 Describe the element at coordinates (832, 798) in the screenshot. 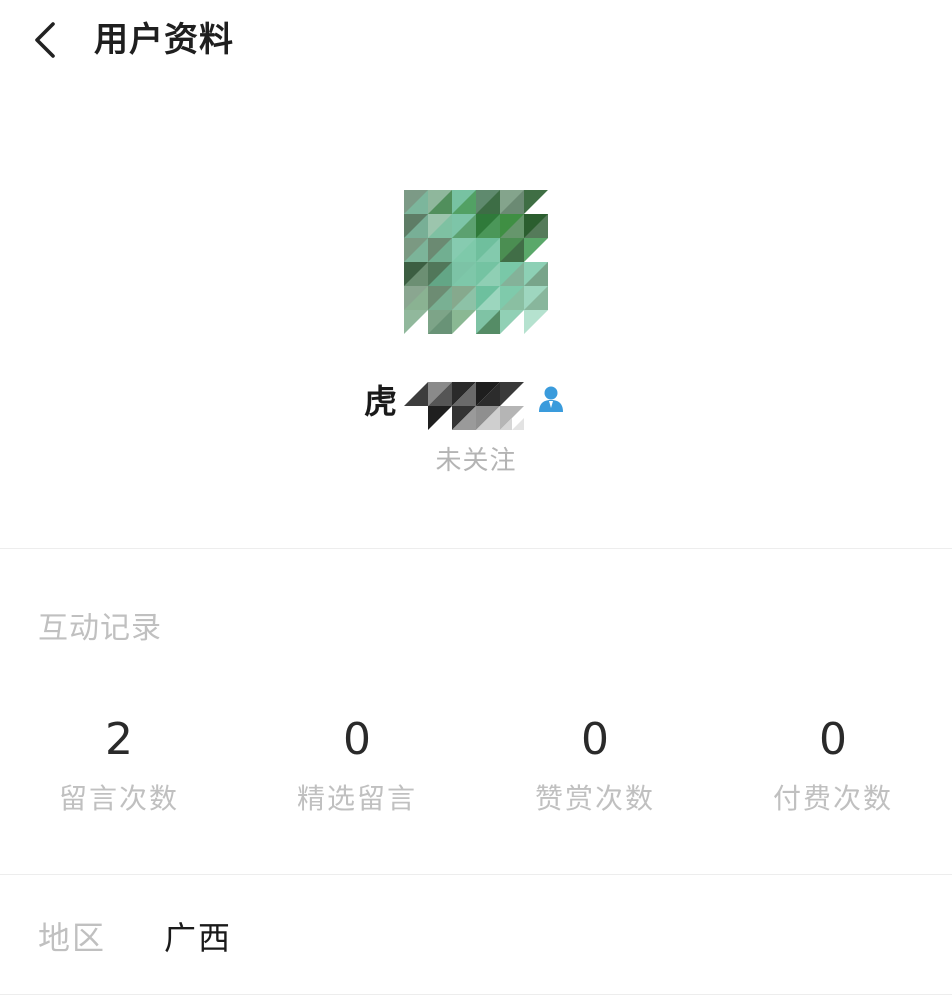

I see `stat-label: 付费次数` at that location.